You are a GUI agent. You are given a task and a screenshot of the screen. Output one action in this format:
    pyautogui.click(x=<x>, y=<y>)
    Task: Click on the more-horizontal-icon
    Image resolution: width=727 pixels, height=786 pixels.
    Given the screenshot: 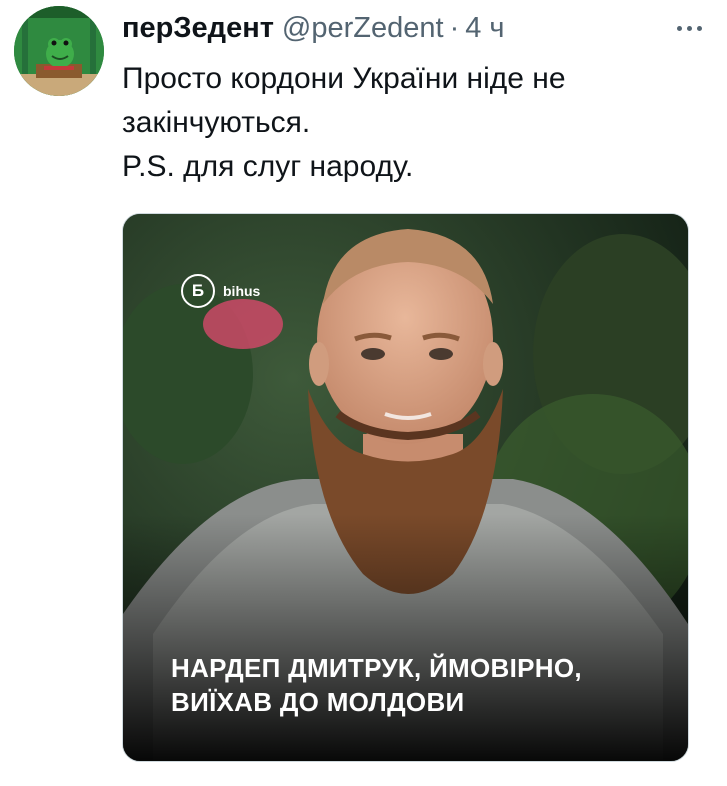 What is the action you would take?
    pyautogui.click(x=679, y=28)
    